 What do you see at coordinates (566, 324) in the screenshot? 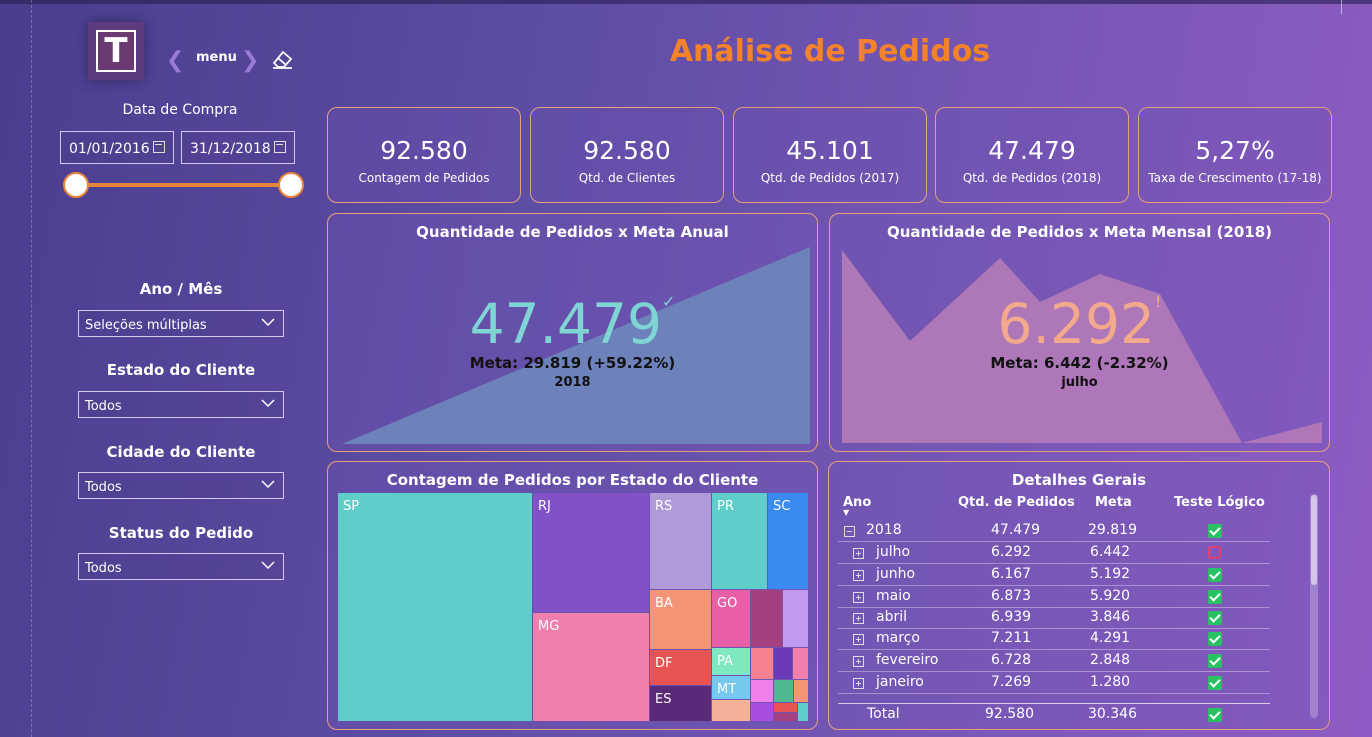
I see `annual-goal-number: 47.479` at bounding box center [566, 324].